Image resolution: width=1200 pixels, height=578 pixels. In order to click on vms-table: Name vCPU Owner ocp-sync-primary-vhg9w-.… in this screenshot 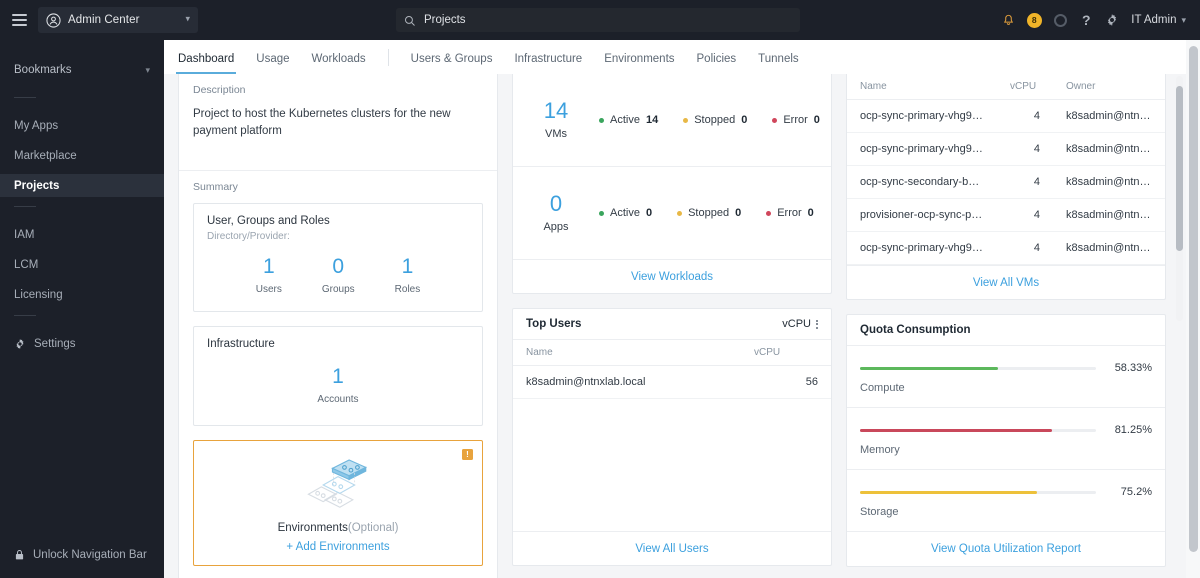, I will do `click(1006, 169)`.